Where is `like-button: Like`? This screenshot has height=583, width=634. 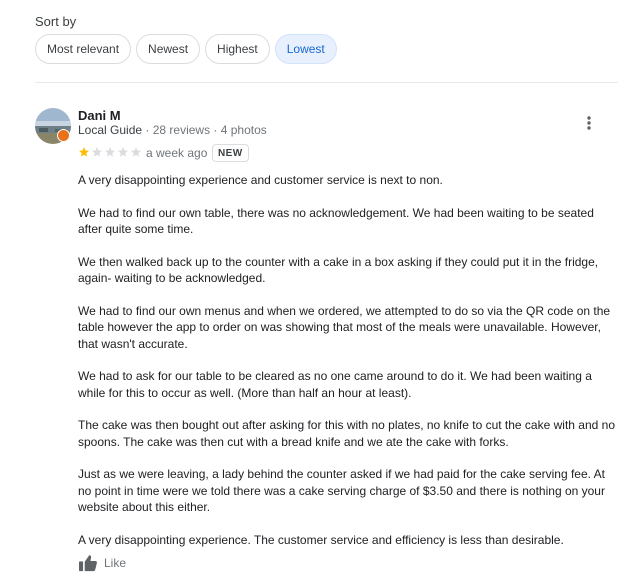
like-button: Like is located at coordinates (102, 563).